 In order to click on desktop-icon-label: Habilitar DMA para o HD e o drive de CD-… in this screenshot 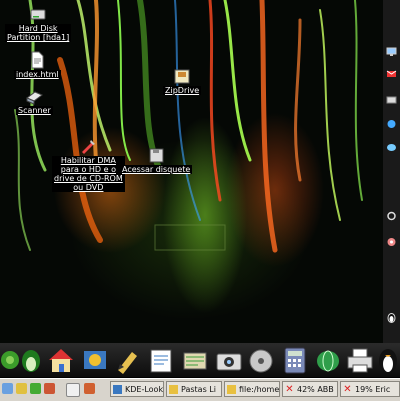, I will do `click(88, 174)`.